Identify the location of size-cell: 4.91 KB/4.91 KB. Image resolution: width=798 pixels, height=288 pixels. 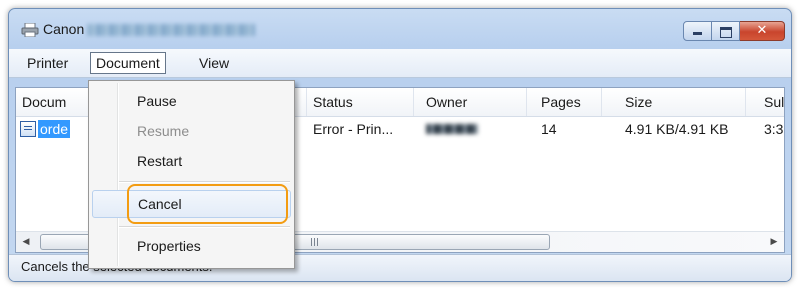
(677, 129).